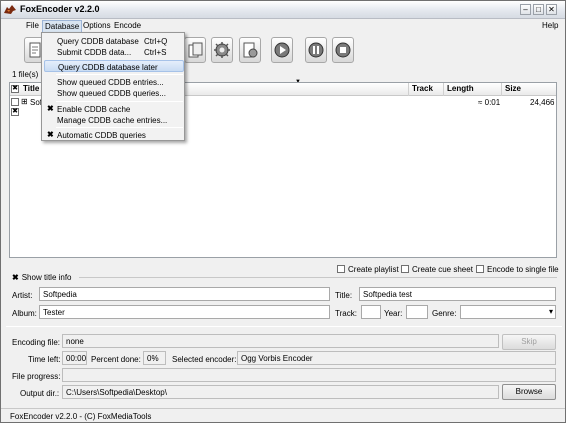 Image resolution: width=567 pixels, height=424 pixels. I want to click on status-bar: FoxEncoder v2.2.0 - (C) FoxMediaTools, so click(283, 415).